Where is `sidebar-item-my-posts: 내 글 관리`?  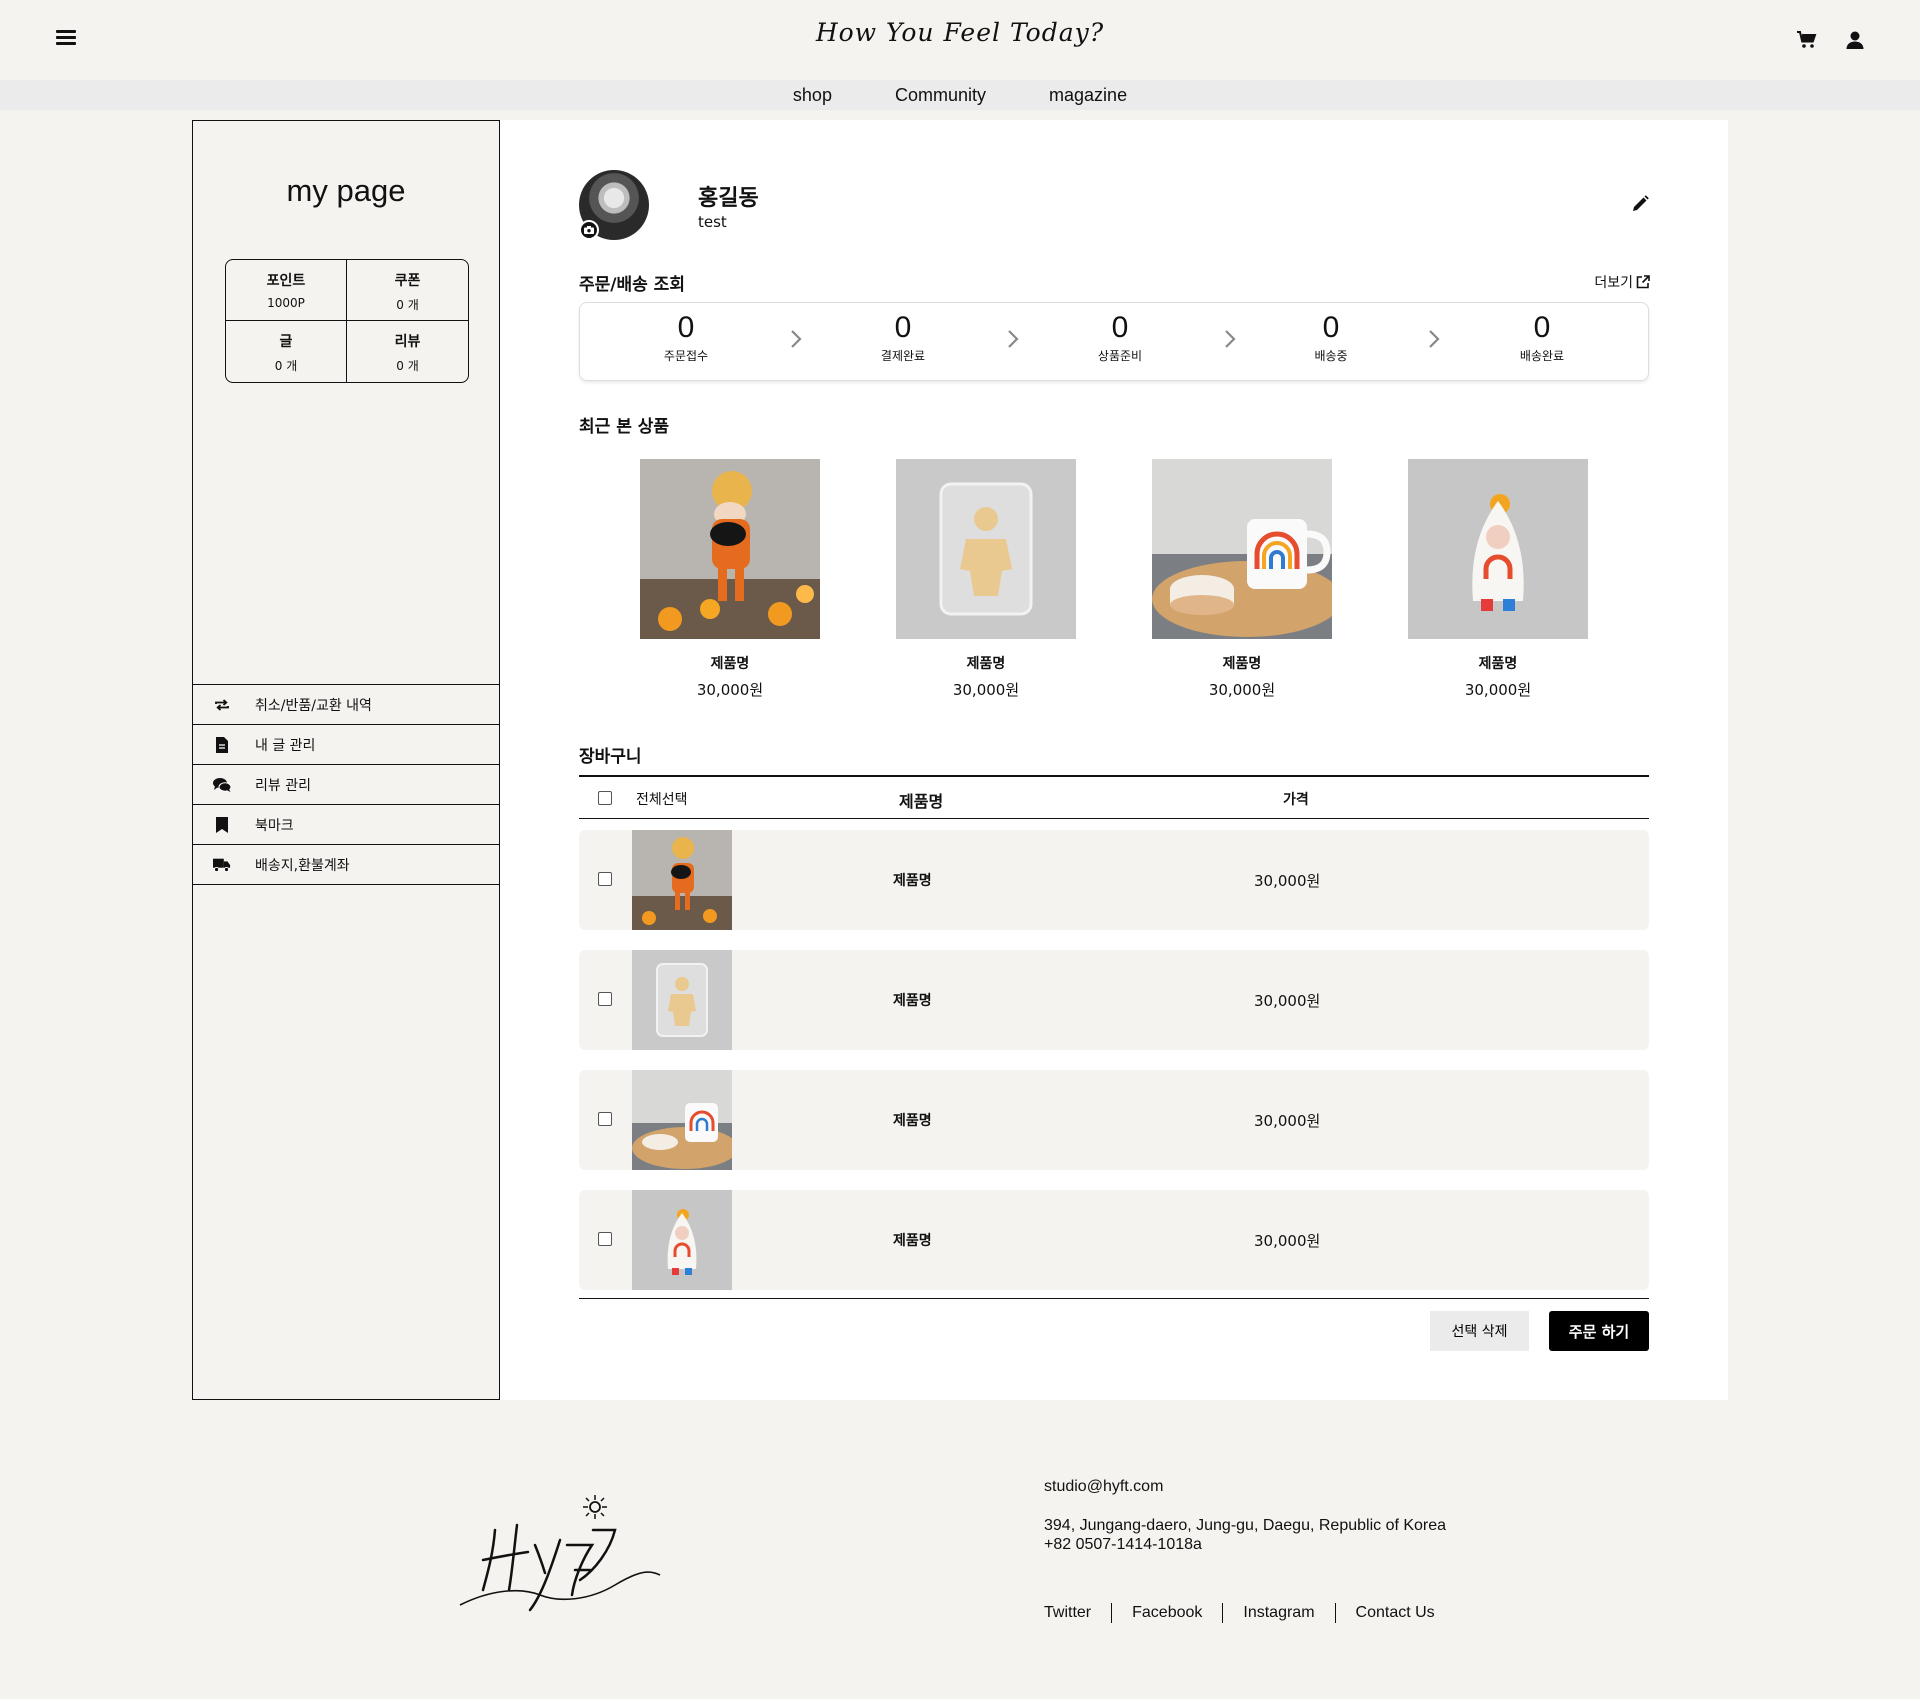
sidebar-item-my-posts: 내 글 관리 is located at coordinates (346, 745).